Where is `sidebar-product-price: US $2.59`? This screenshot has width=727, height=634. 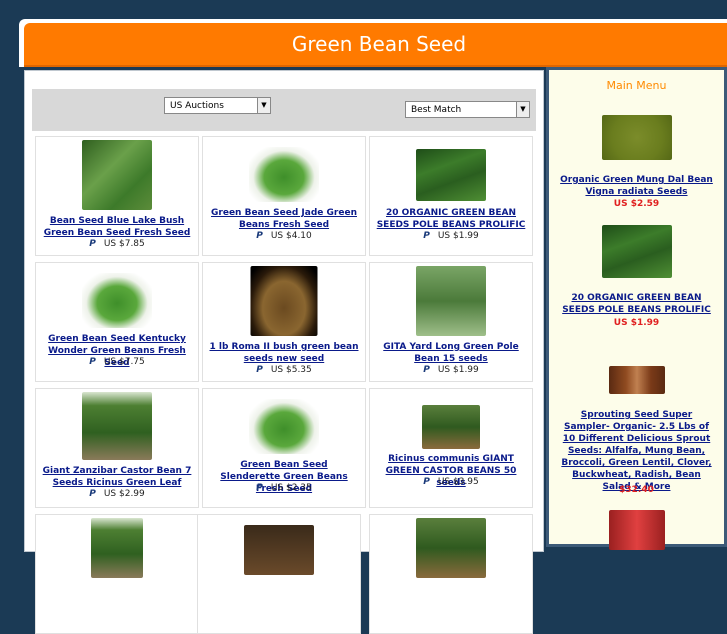
sidebar-product-price: US $2.59 is located at coordinates (636, 204).